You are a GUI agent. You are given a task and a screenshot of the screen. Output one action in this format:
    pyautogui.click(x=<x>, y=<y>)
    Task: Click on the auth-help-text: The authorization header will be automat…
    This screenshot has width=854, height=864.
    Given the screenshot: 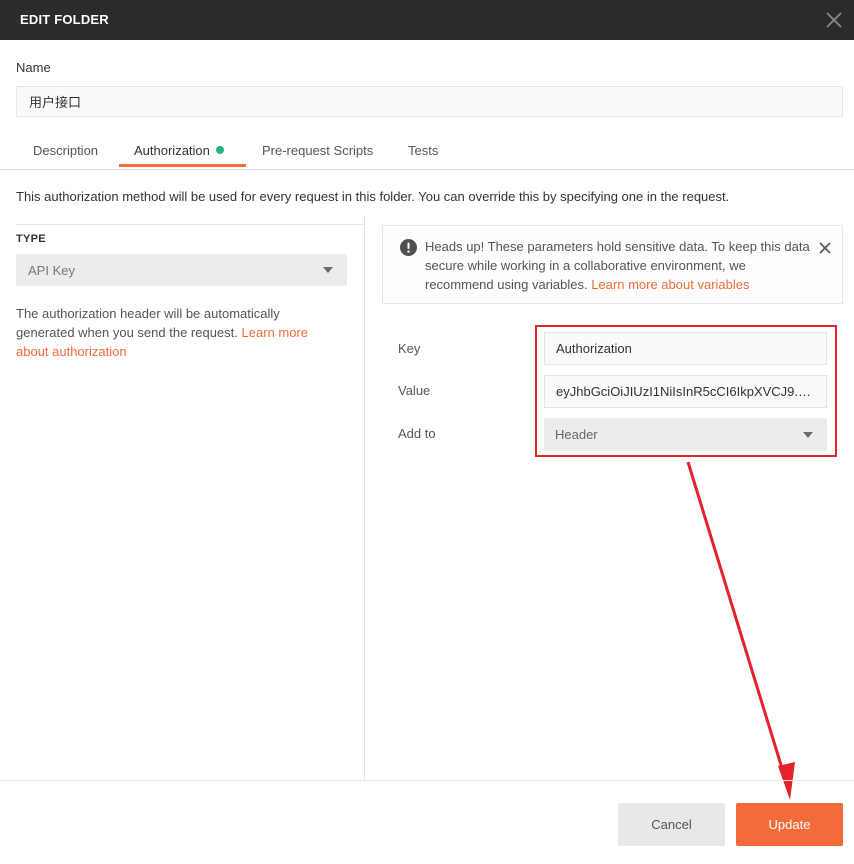 What is the action you would take?
    pyautogui.click(x=176, y=332)
    